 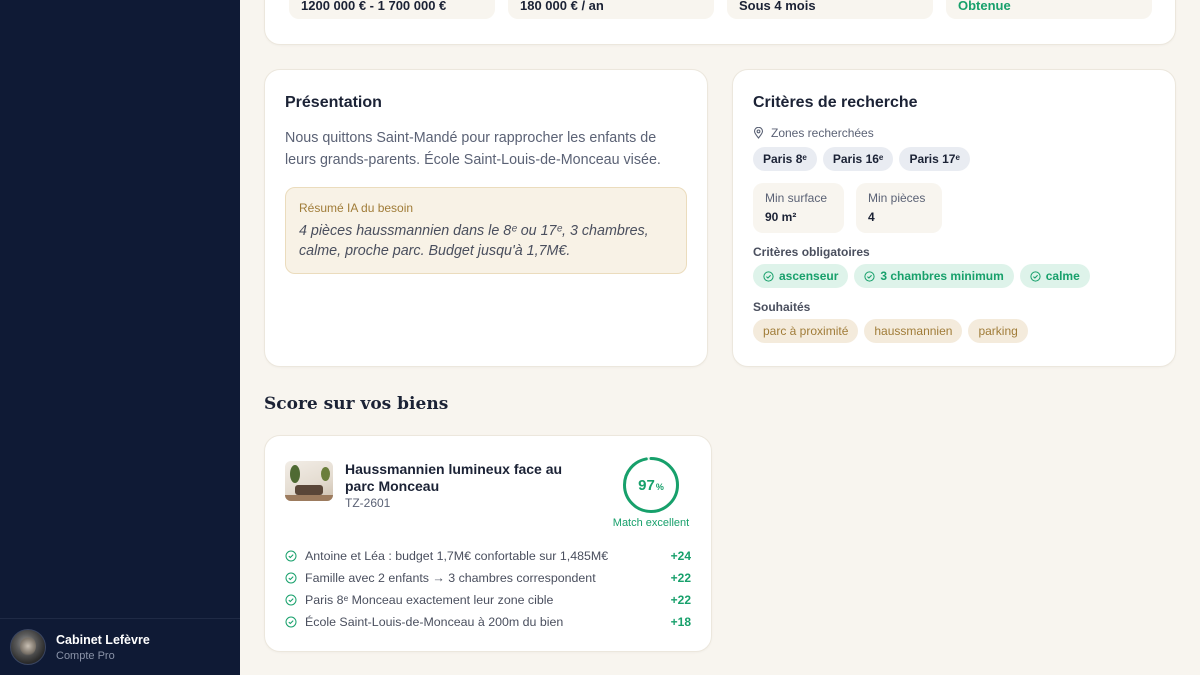 What do you see at coordinates (897, 198) in the screenshot?
I see `min-rooms-label: Min pièces` at bounding box center [897, 198].